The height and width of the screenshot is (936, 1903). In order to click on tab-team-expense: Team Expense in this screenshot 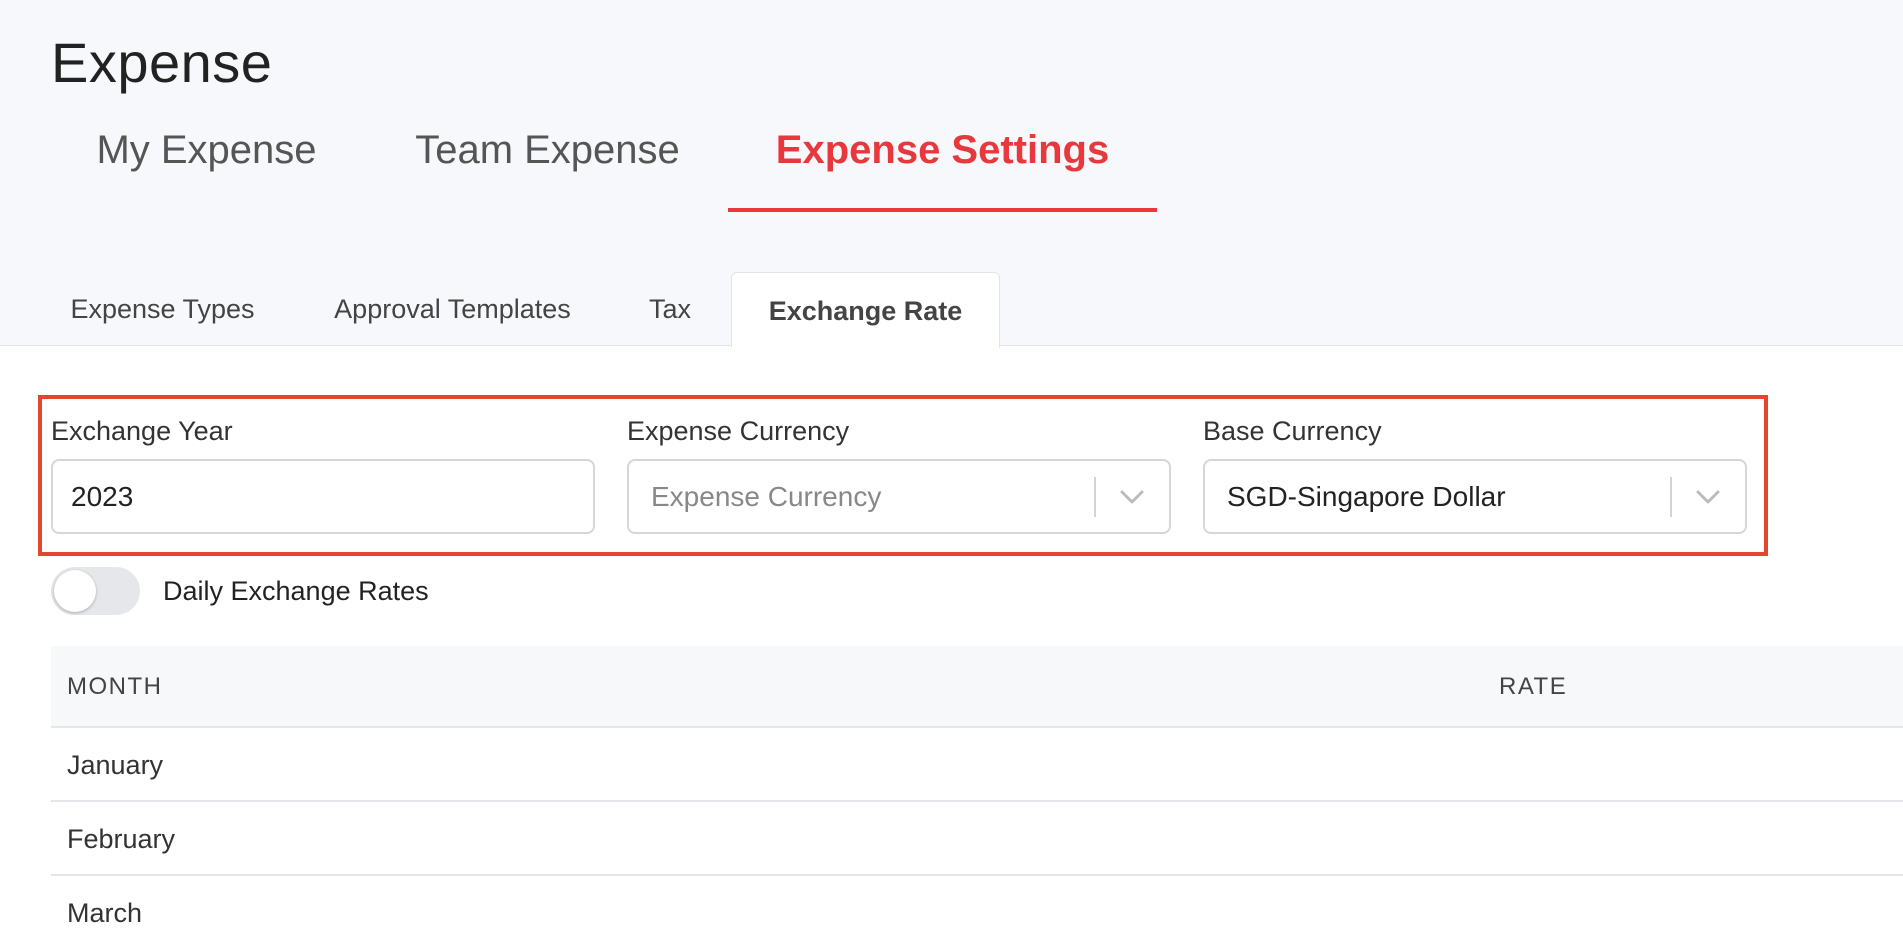, I will do `click(547, 160)`.